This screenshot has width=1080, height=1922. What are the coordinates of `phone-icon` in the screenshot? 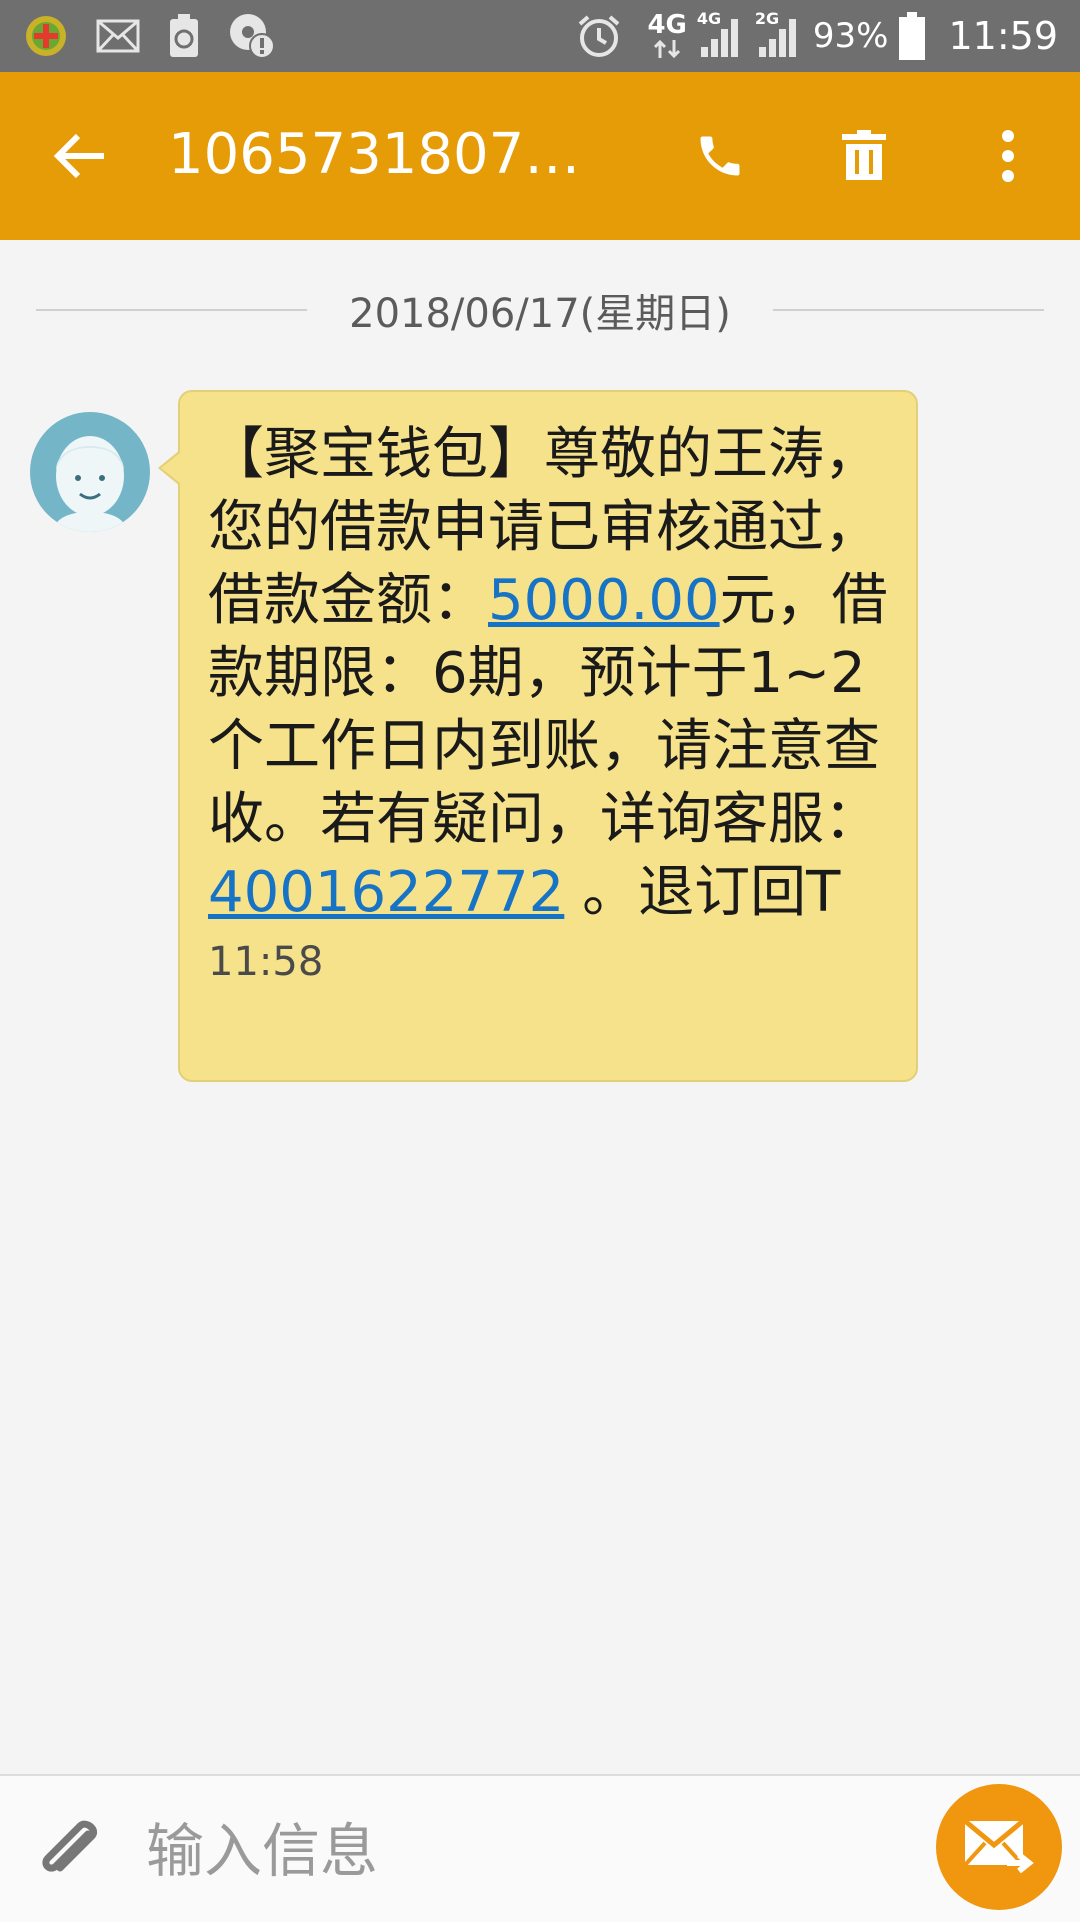 It's located at (720, 156).